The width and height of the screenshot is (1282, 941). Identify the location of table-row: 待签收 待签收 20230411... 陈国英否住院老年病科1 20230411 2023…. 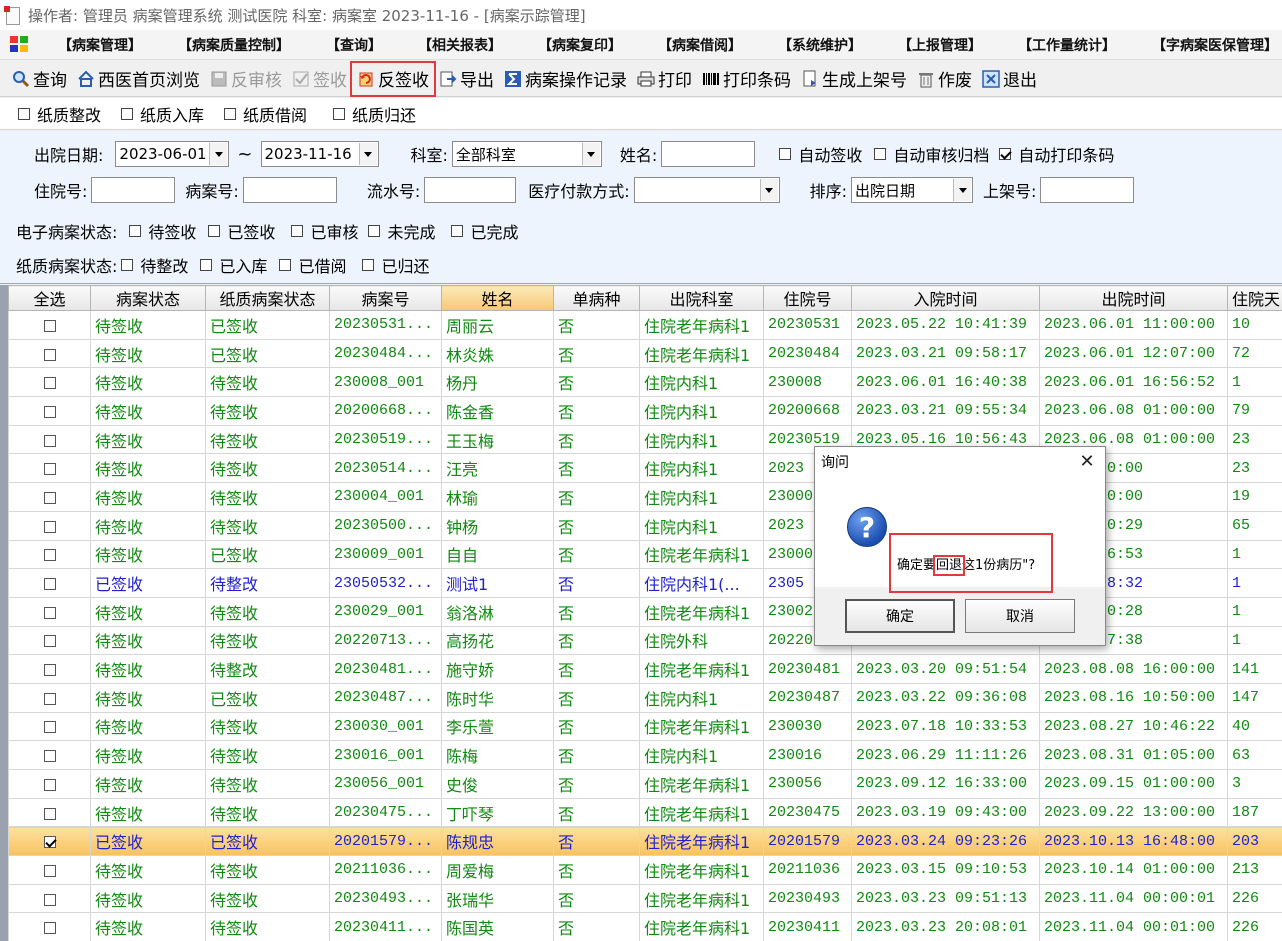
(645, 926).